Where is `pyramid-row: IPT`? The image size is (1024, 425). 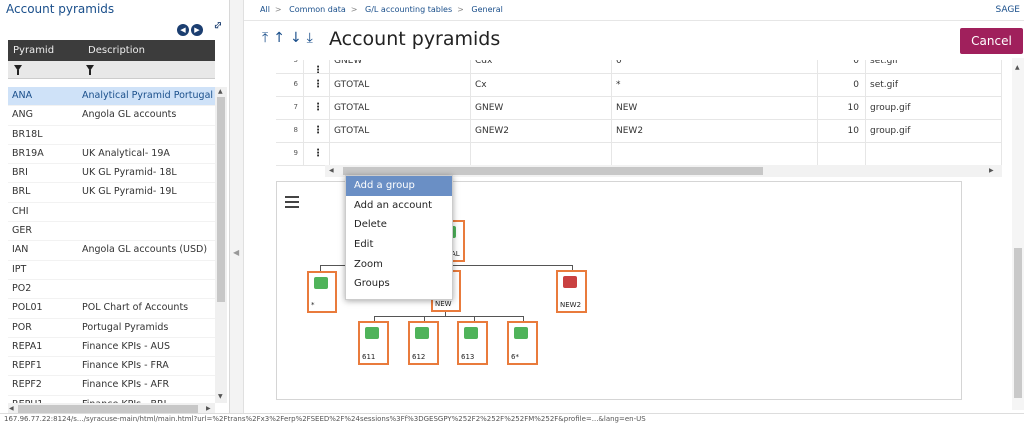 pyramid-row: IPT is located at coordinates (111, 270).